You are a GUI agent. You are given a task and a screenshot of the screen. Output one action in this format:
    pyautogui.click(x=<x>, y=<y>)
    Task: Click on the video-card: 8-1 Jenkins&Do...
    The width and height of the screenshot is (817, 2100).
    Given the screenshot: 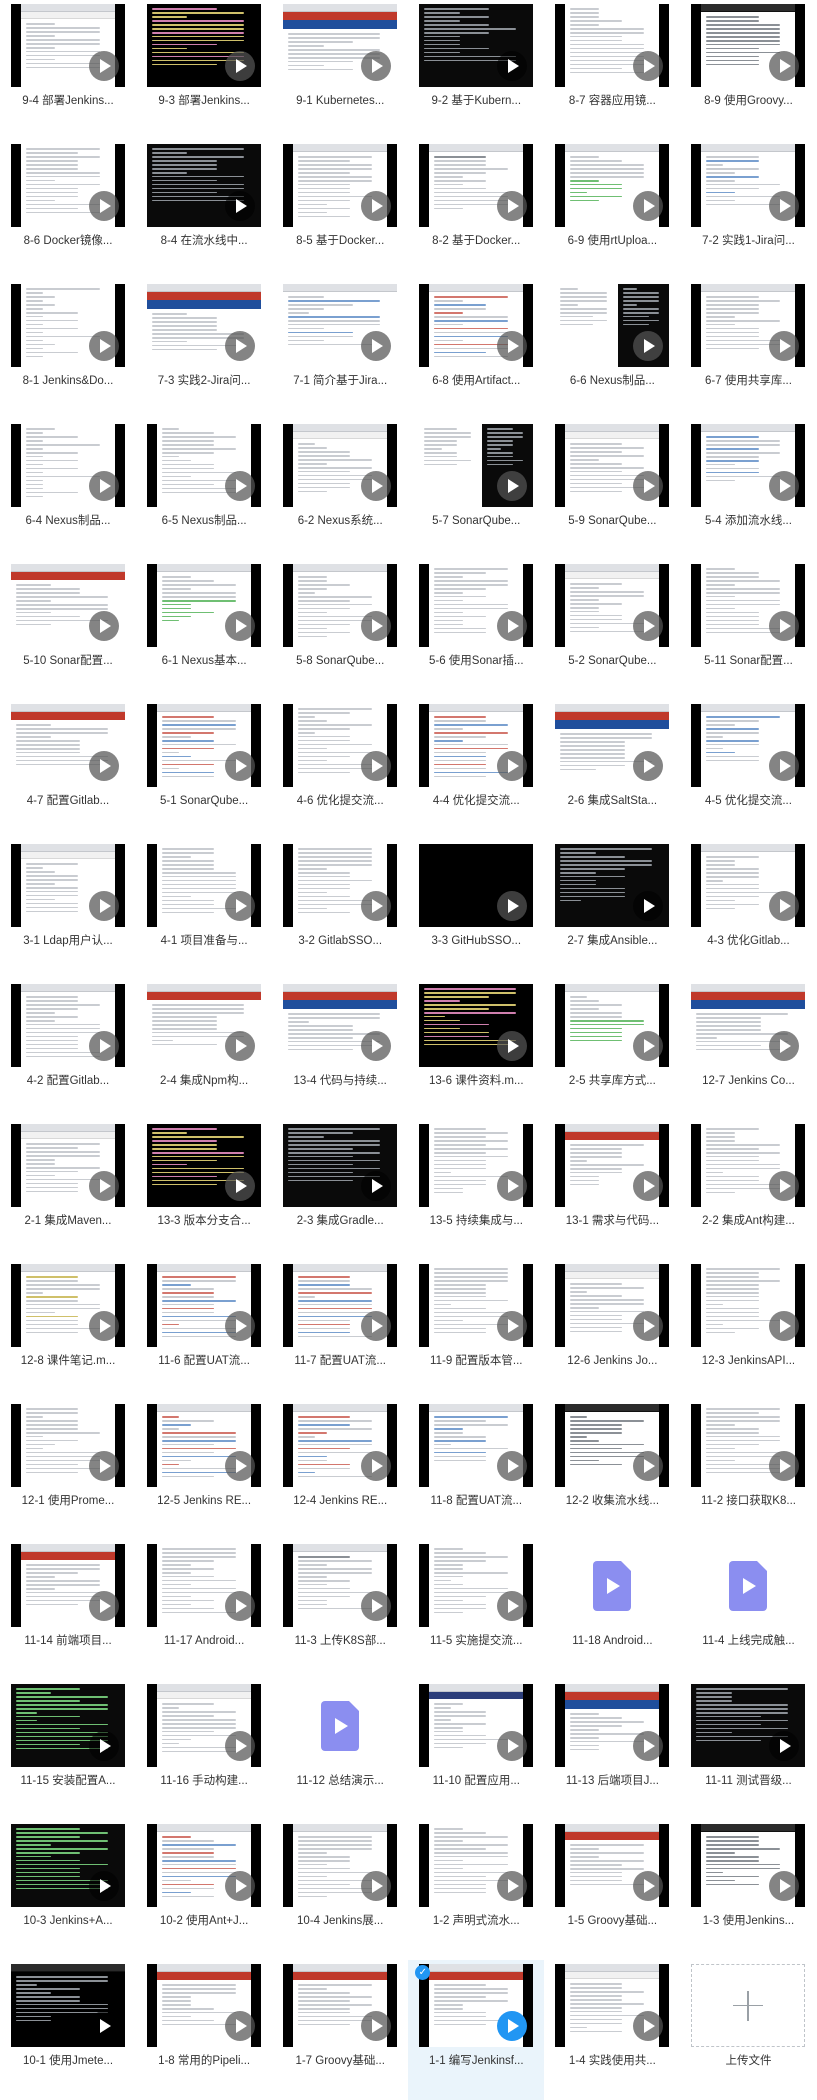 What is the action you would take?
    pyautogui.click(x=68, y=350)
    